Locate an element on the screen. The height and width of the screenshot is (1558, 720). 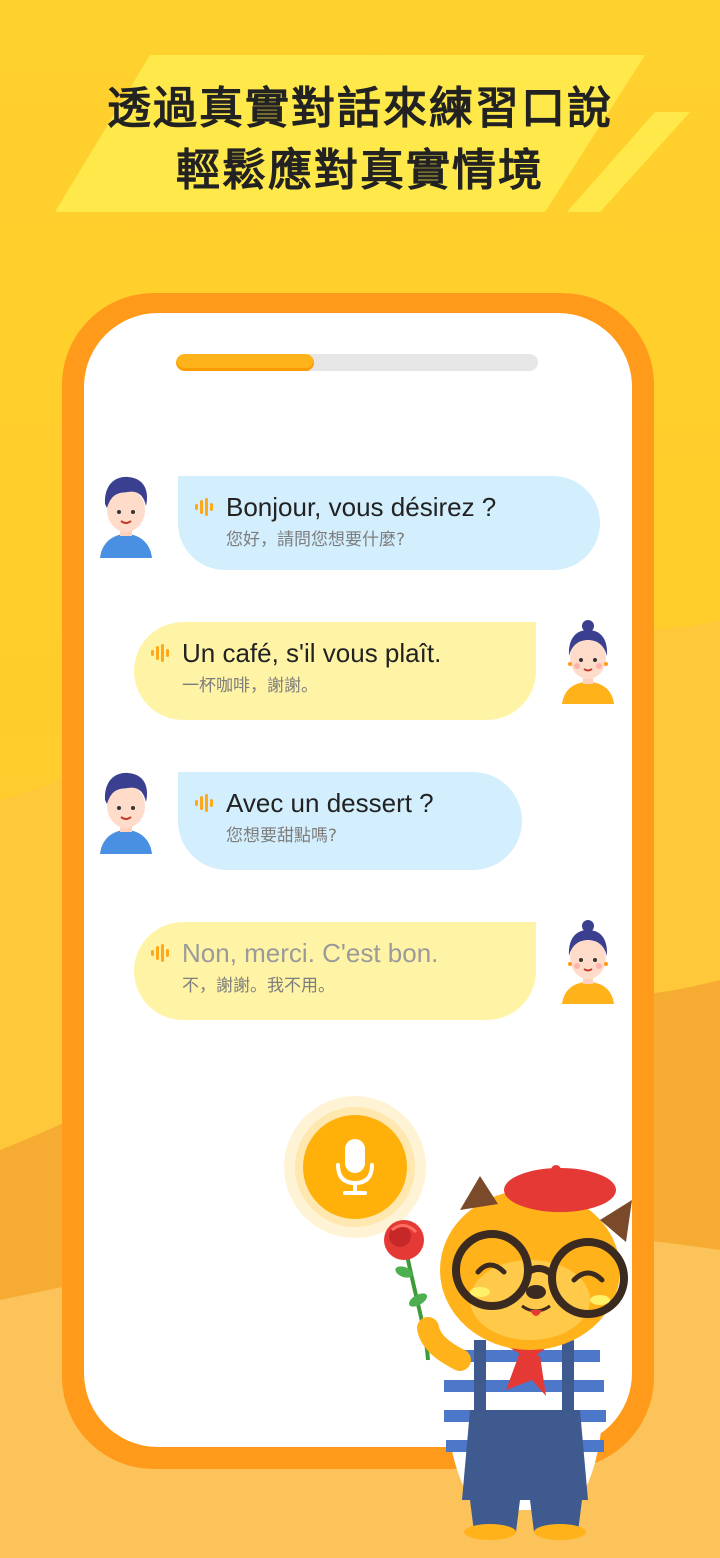
headline: 透過真實對話來練習口說 輕鬆應對真實情境 is located at coordinates (360, 140).